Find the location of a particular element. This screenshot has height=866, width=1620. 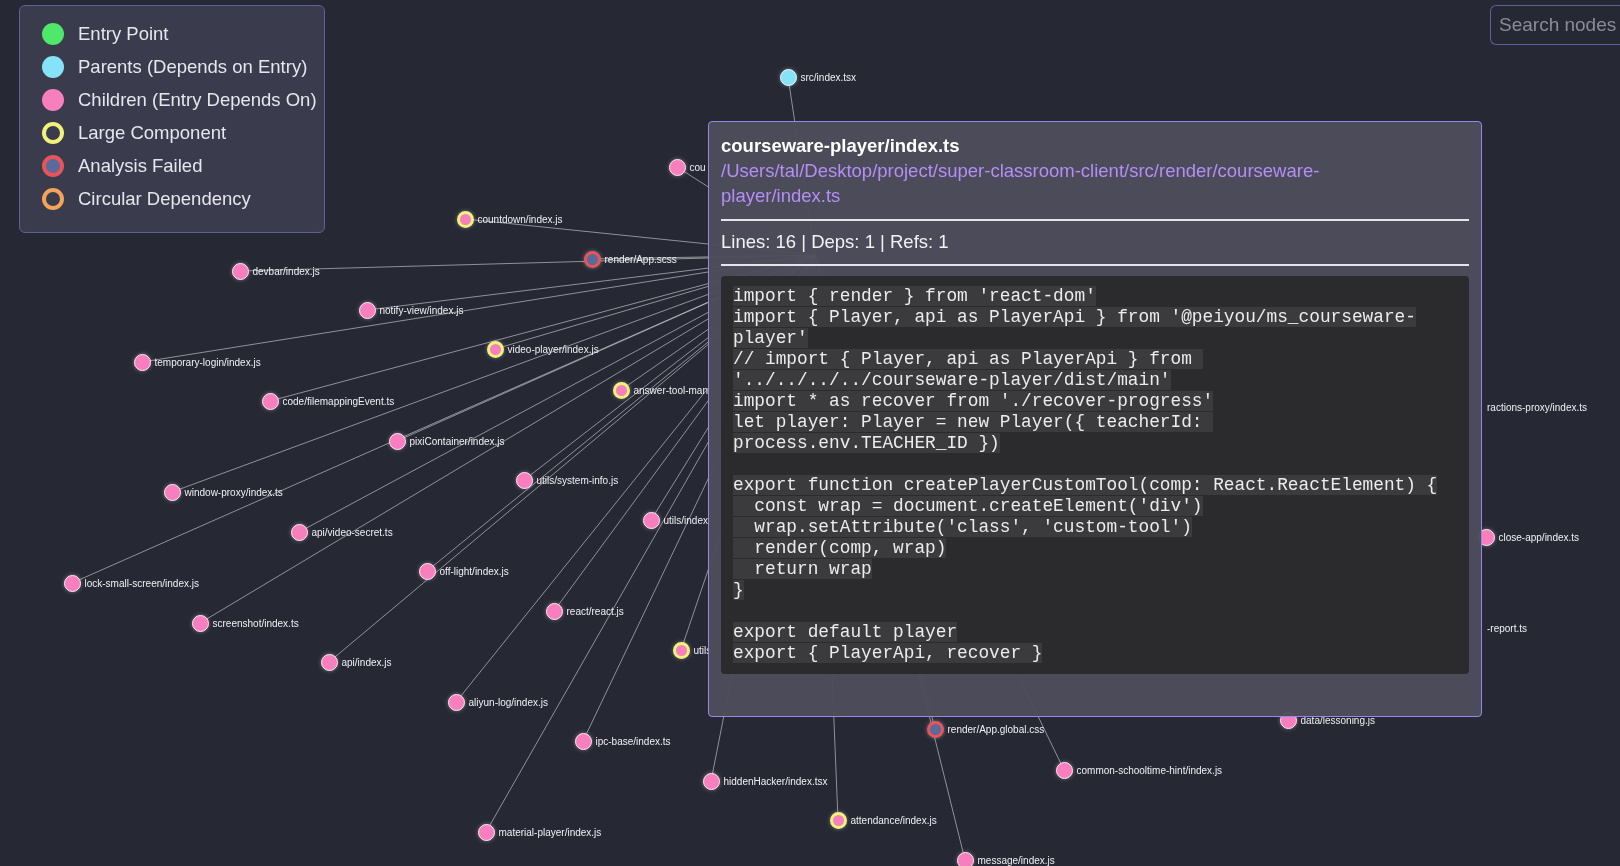

node-label: cou is located at coordinates (697, 167).